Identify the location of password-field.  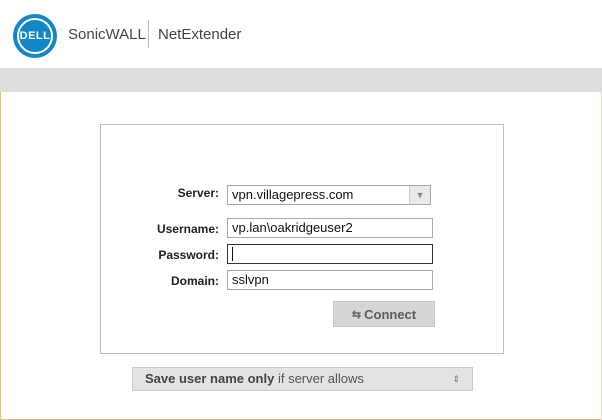
(330, 254).